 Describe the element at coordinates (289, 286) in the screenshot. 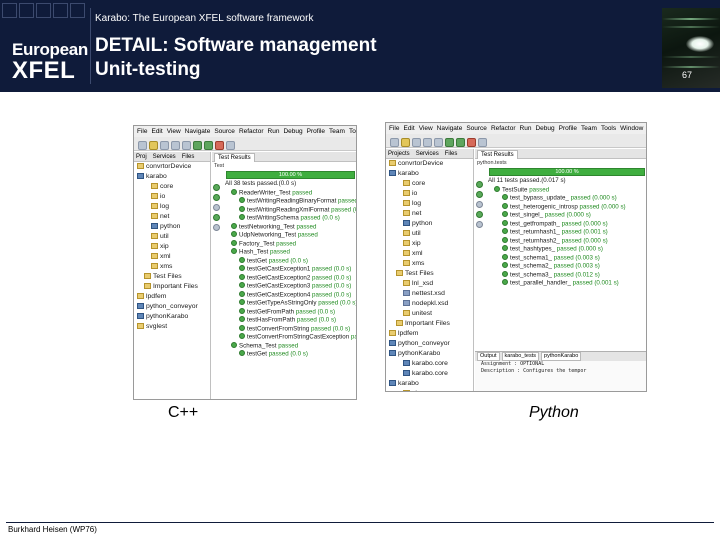

I see `test-result-row: testGetCastException3 passed (0.0 s)` at that location.